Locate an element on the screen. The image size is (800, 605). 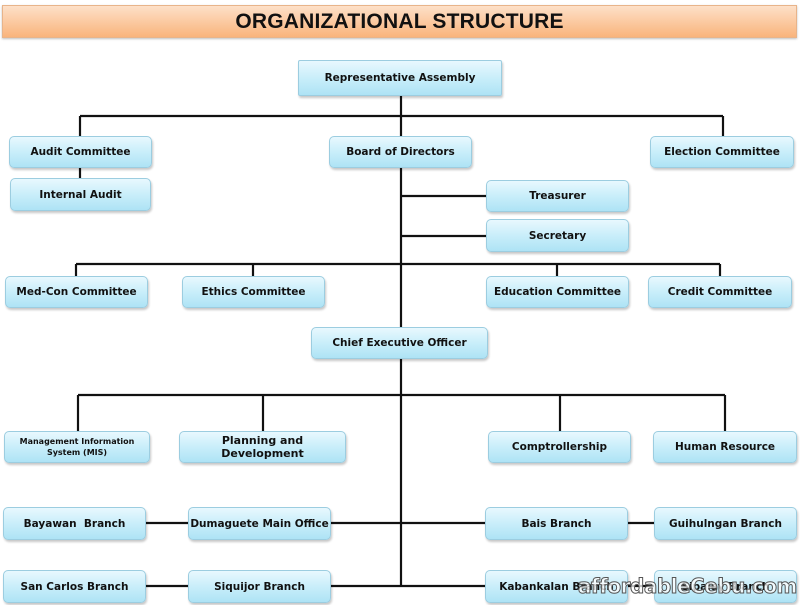
node-credit-committee: Credit Committee is located at coordinates (720, 292).